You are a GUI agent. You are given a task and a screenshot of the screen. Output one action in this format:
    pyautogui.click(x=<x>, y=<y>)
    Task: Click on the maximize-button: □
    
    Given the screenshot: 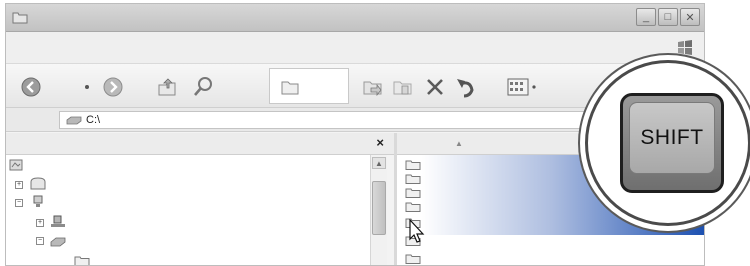 What is the action you would take?
    pyautogui.click(x=668, y=17)
    